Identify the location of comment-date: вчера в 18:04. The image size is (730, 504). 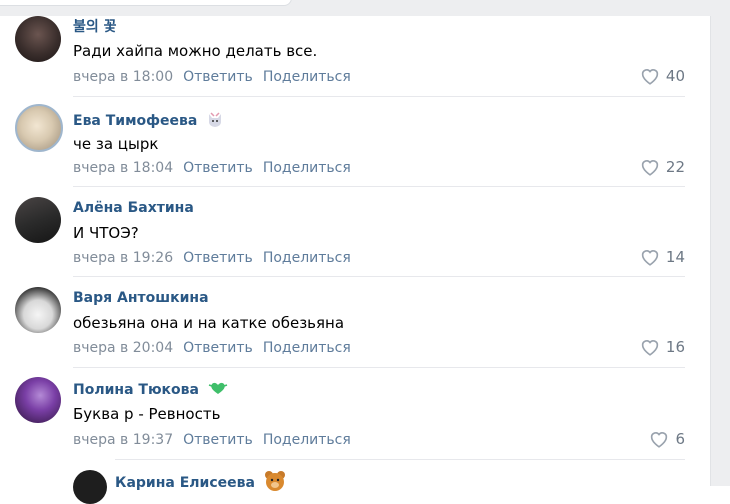
(123, 168).